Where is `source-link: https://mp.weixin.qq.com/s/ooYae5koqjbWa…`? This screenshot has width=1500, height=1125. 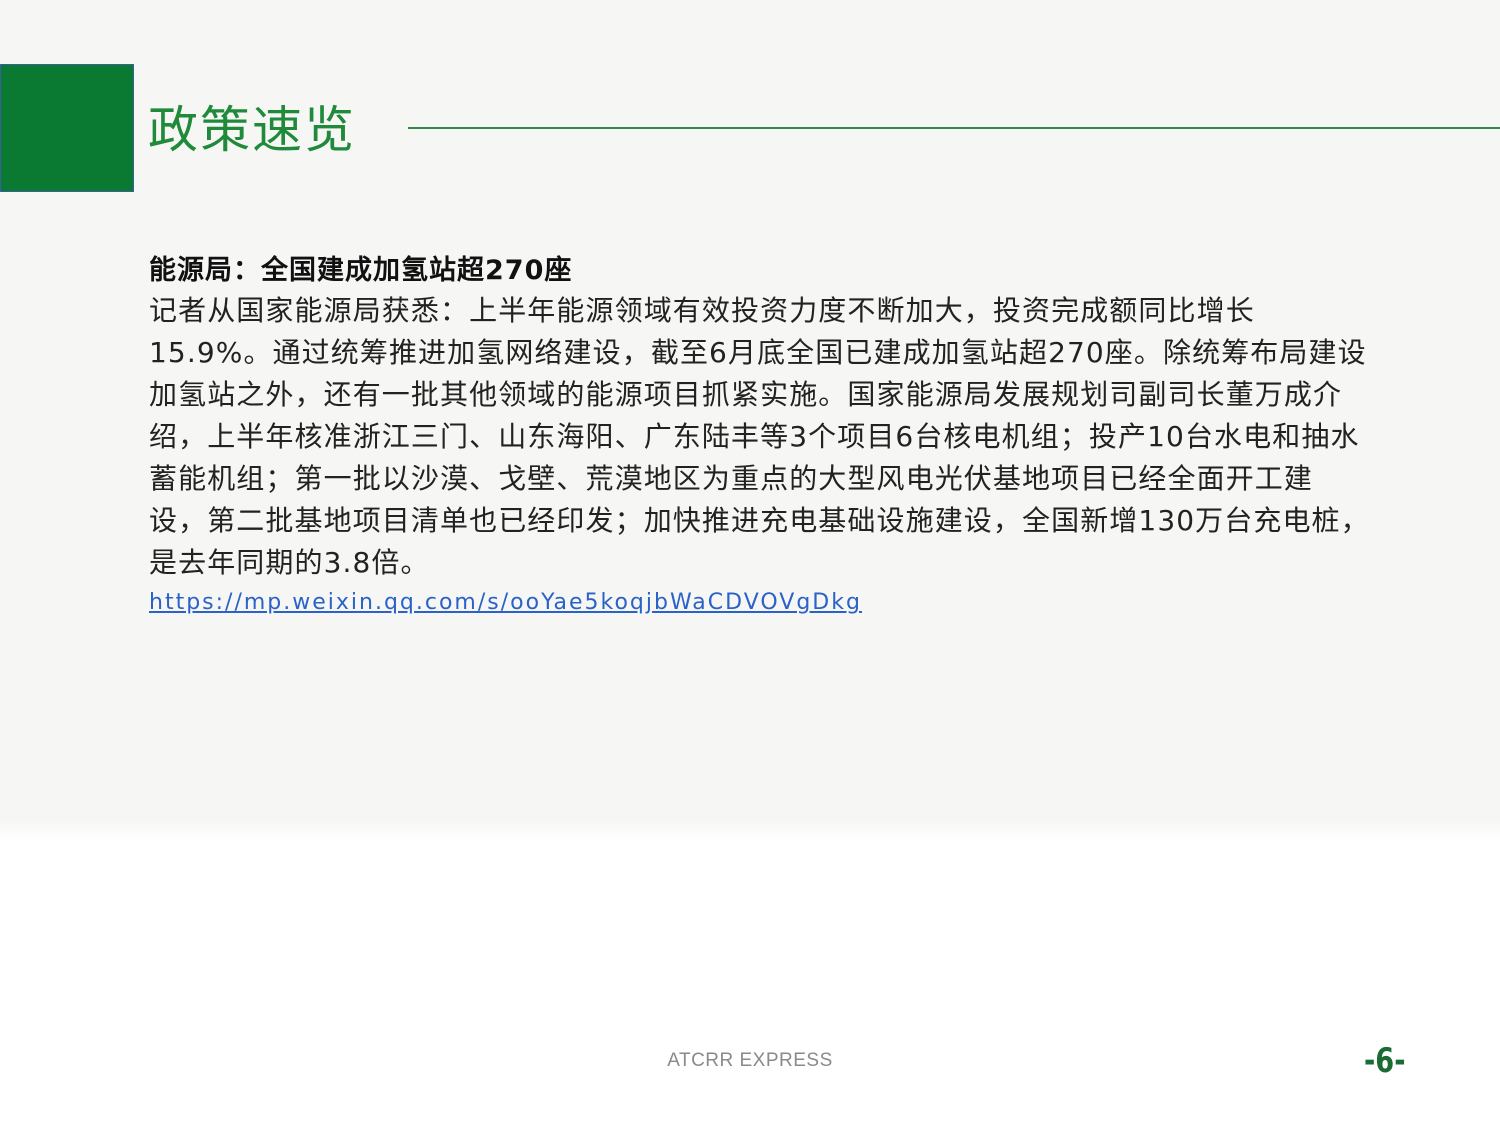 source-link: https://mp.weixin.qq.com/s/ooYae5koqjbWa… is located at coordinates (505, 603).